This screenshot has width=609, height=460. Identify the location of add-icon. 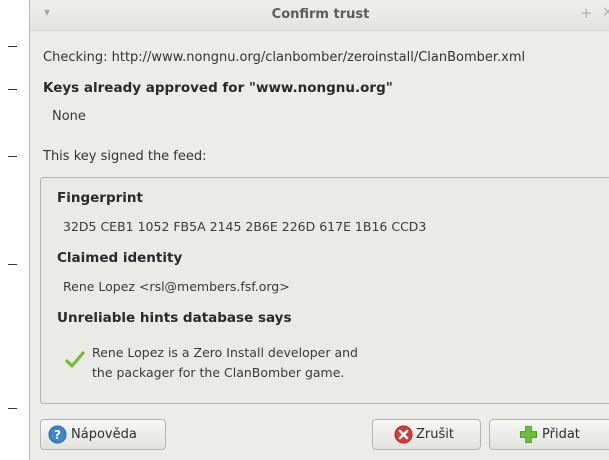
(528, 434).